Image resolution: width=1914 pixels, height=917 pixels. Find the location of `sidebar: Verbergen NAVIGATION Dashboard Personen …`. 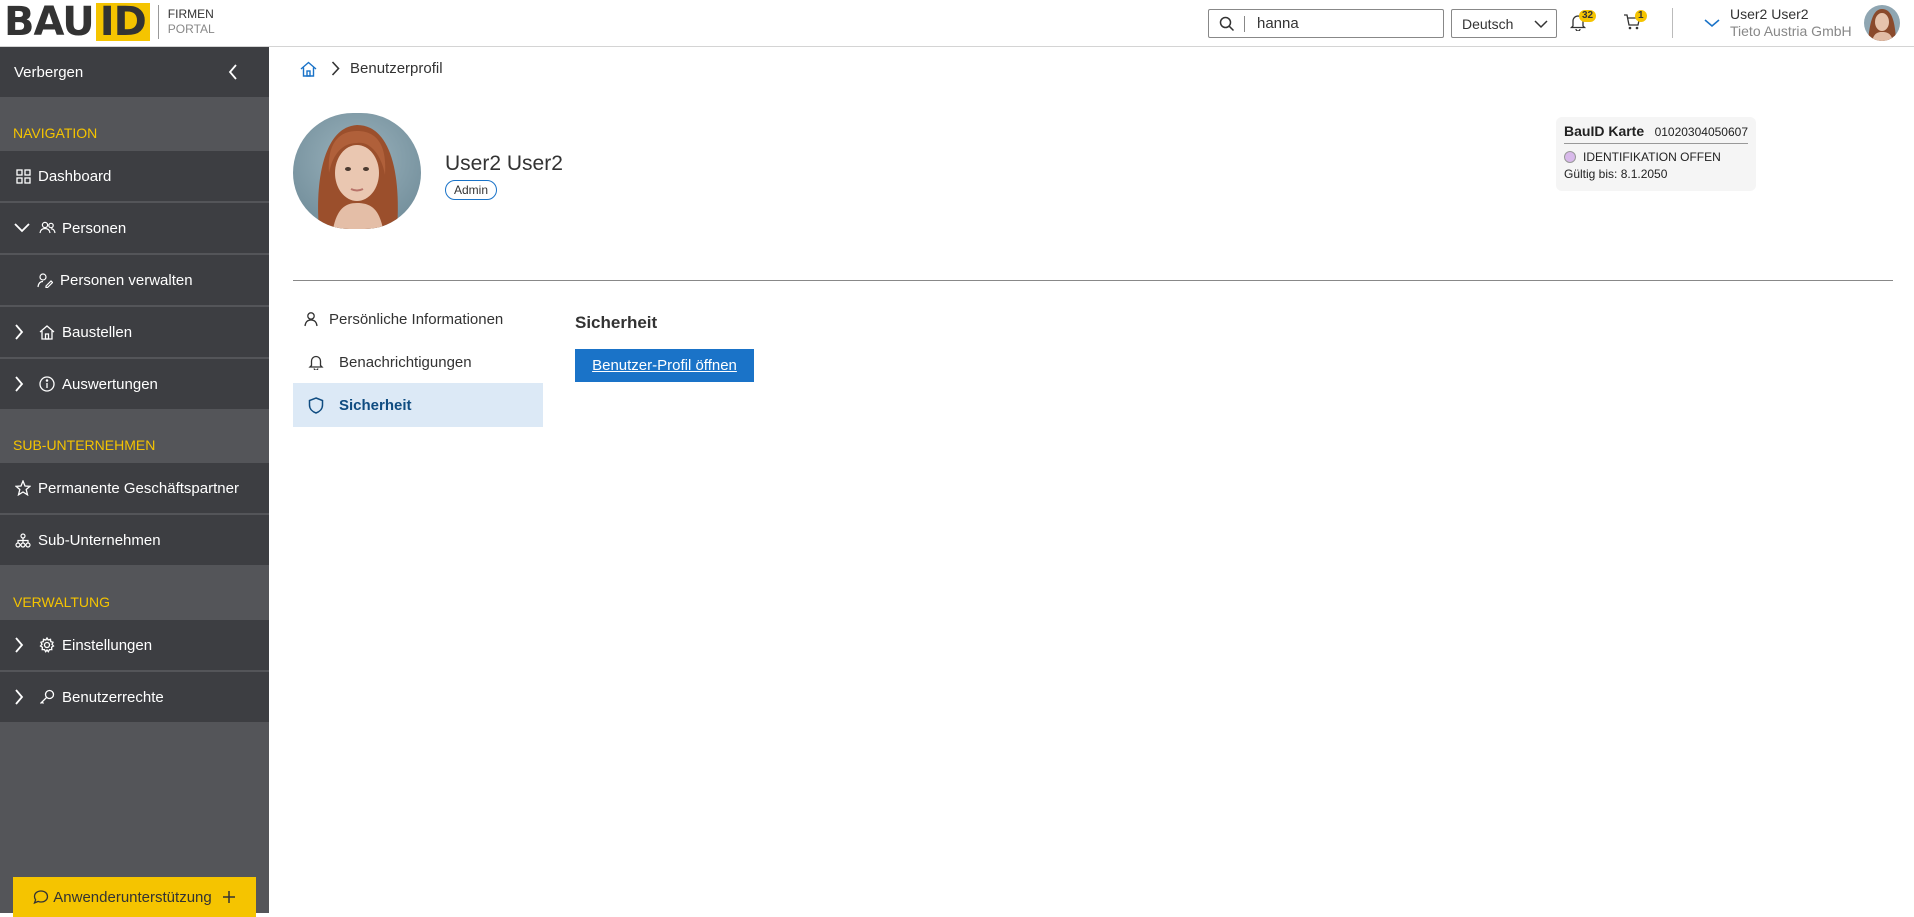

sidebar: Verbergen NAVIGATION Dashboard Personen … is located at coordinates (134, 482).